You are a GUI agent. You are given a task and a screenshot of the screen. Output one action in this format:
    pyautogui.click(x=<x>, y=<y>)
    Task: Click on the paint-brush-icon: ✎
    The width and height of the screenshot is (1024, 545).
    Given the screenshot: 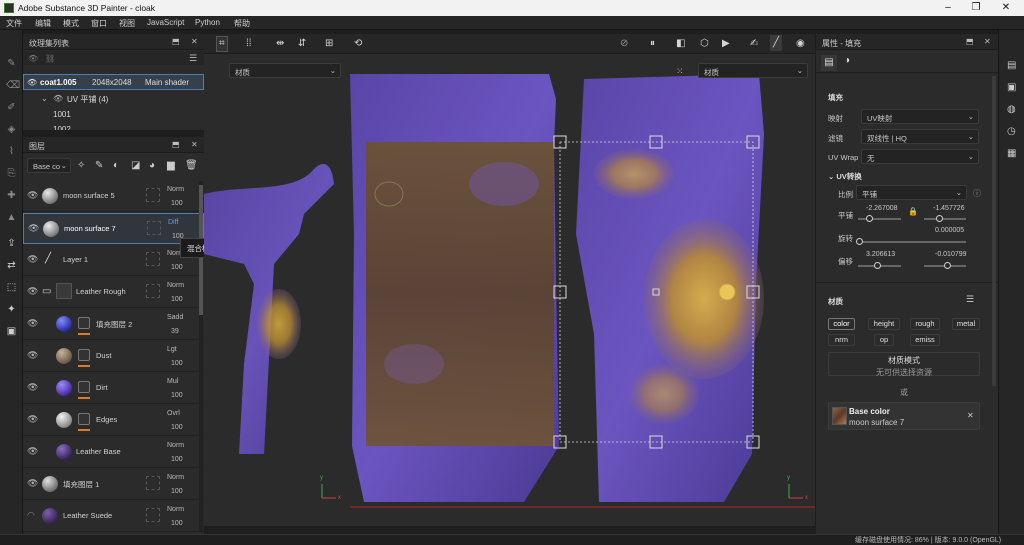 What is the action you would take?
    pyautogui.click(x=11, y=63)
    